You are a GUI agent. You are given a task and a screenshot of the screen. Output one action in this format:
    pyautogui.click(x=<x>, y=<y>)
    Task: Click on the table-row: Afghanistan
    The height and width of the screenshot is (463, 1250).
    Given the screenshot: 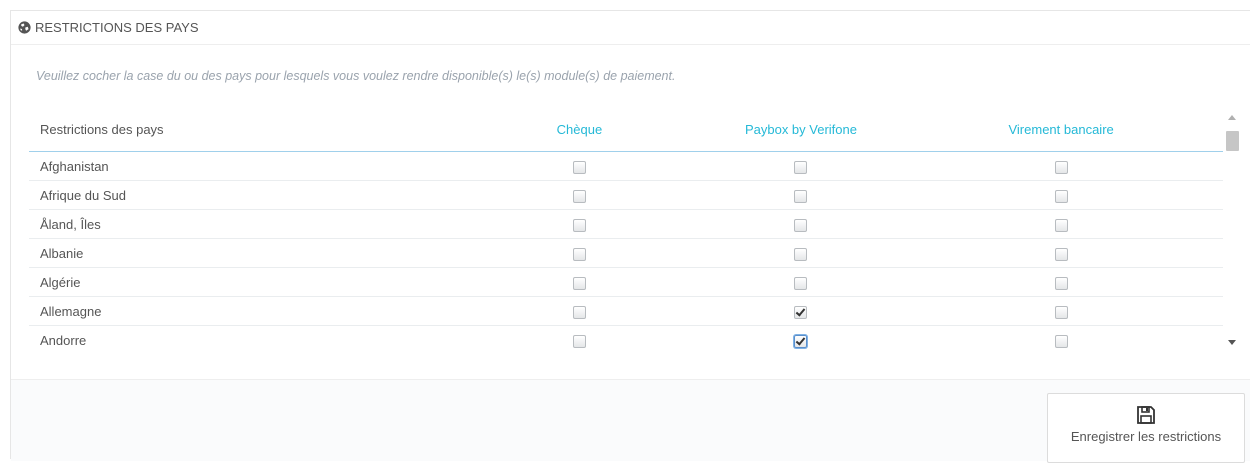 What is the action you would take?
    pyautogui.click(x=630, y=166)
    